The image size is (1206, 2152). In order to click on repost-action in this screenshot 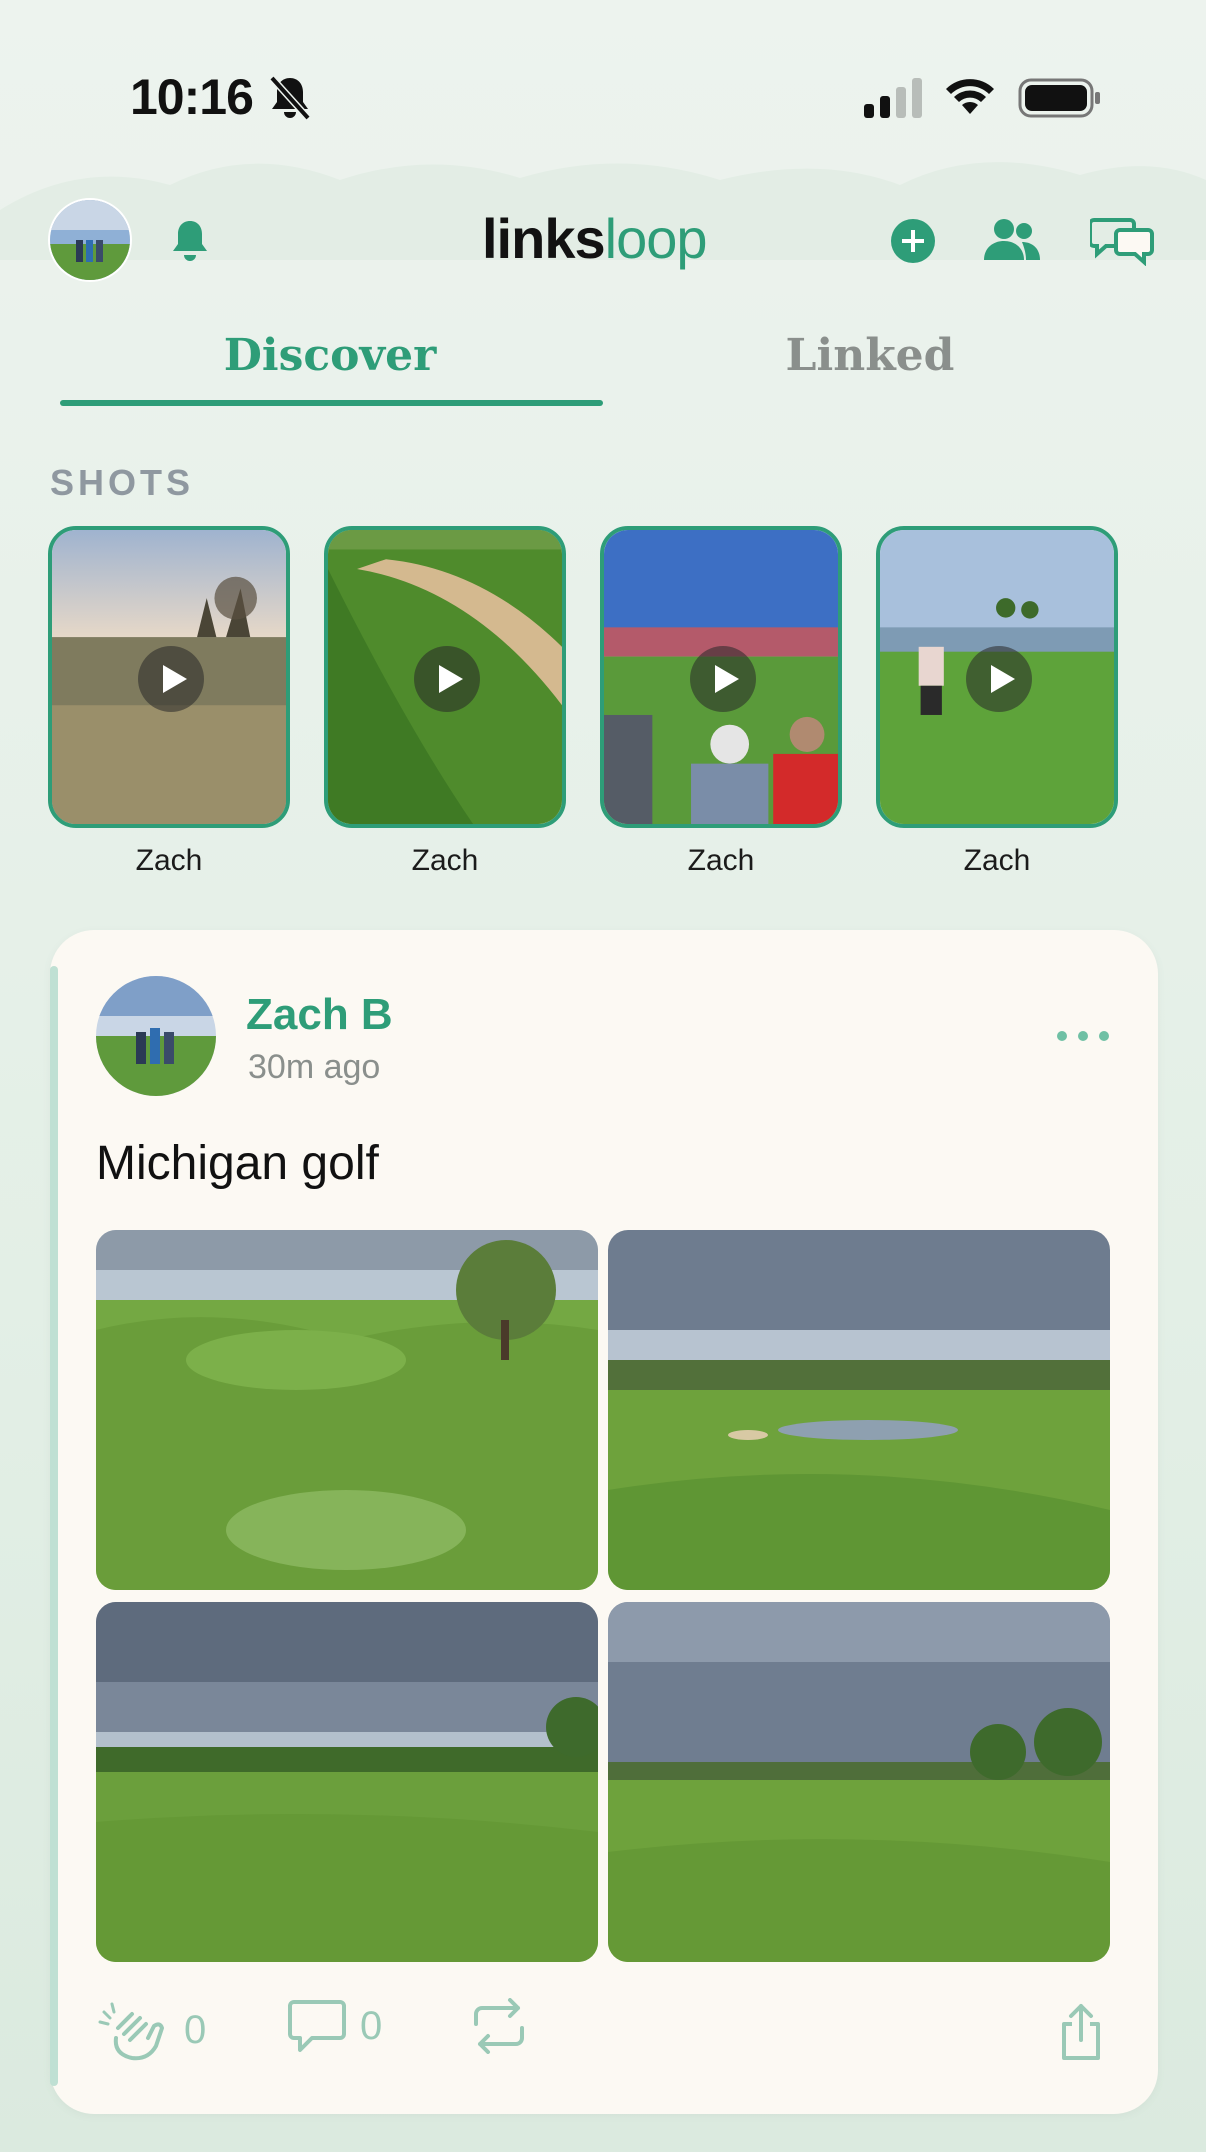, I will do `click(499, 2026)`.